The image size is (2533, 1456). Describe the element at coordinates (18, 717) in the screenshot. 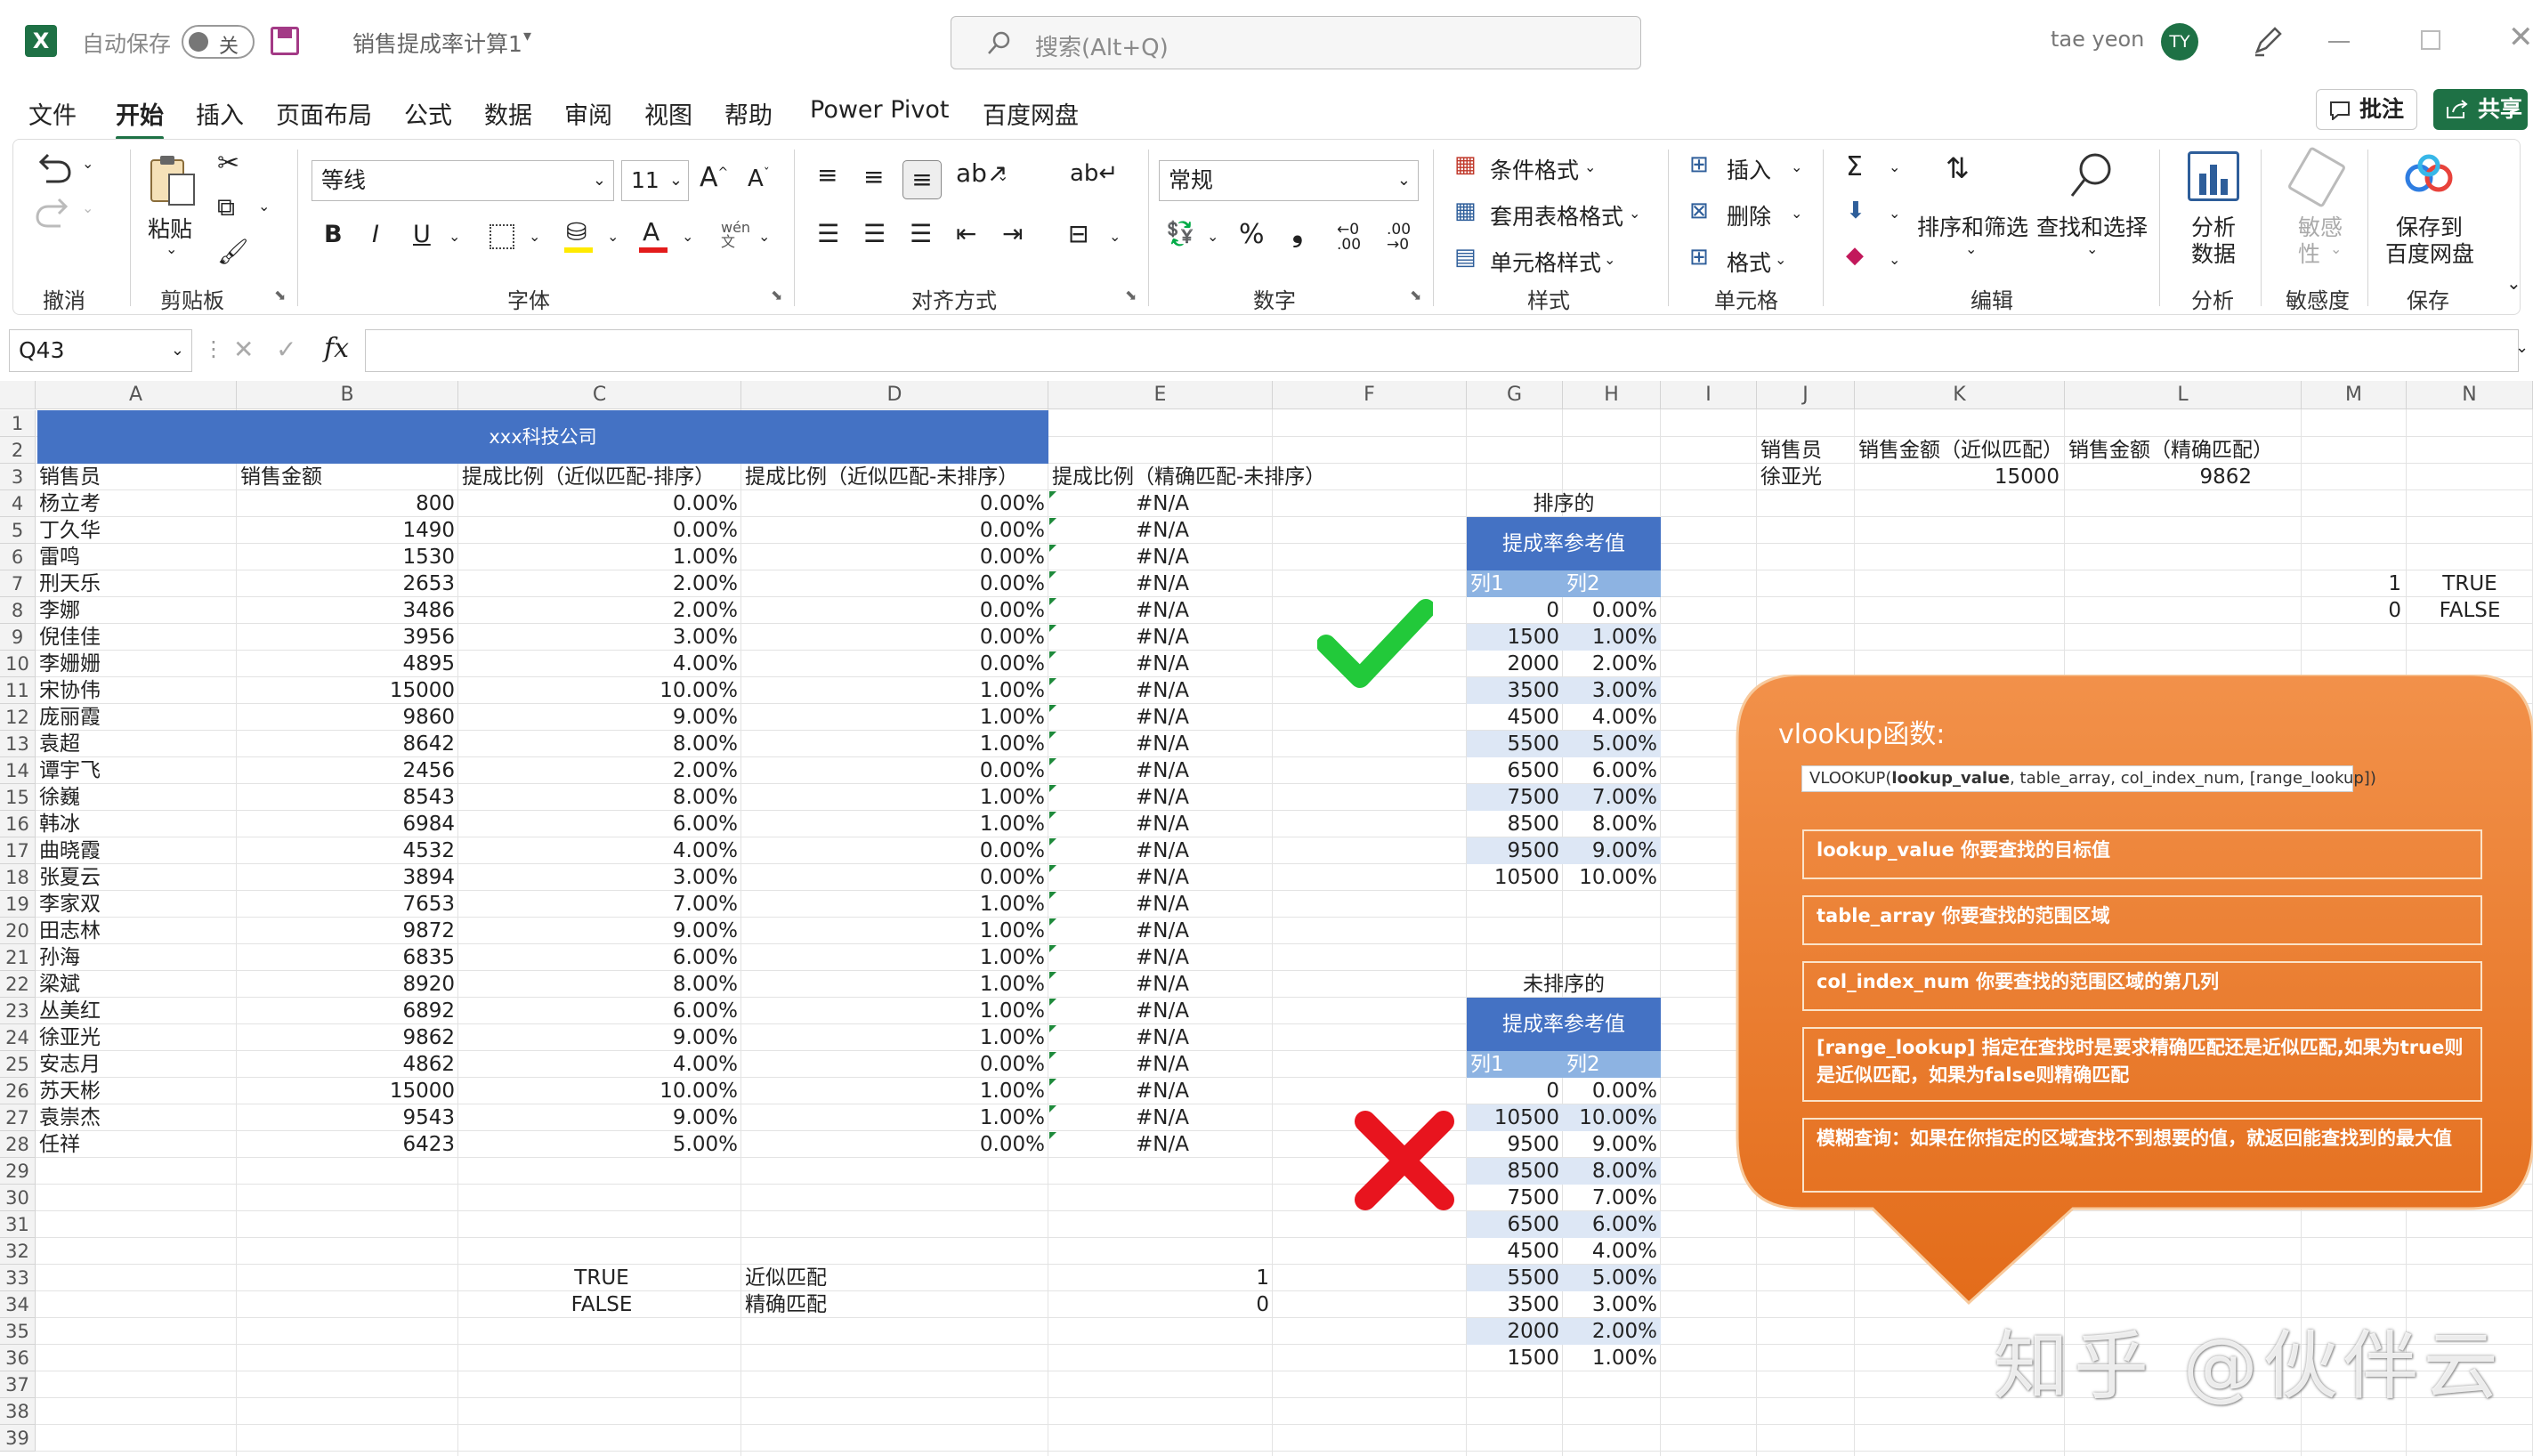

I see `row-header-12: 12` at that location.